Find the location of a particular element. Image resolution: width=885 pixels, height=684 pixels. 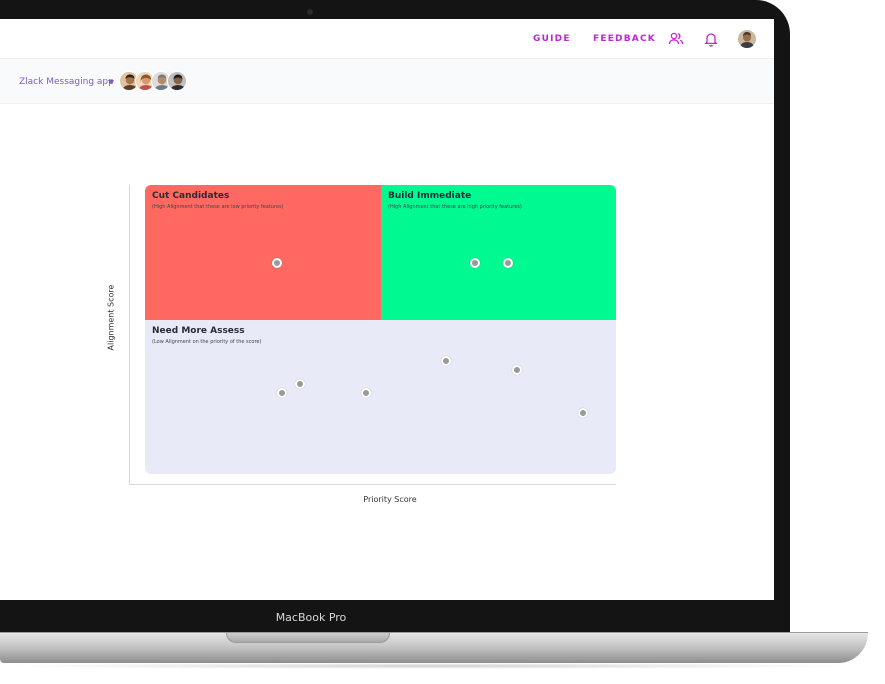

quadrant-title: Need More Assess is located at coordinates (198, 331).